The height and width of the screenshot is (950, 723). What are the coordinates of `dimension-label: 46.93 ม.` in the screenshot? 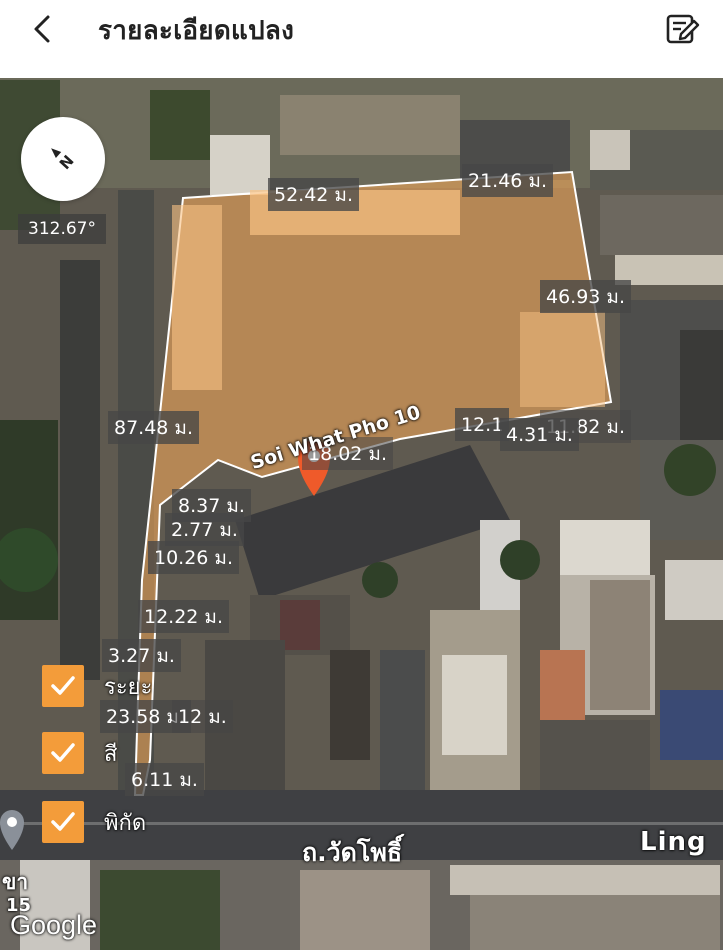 It's located at (585, 296).